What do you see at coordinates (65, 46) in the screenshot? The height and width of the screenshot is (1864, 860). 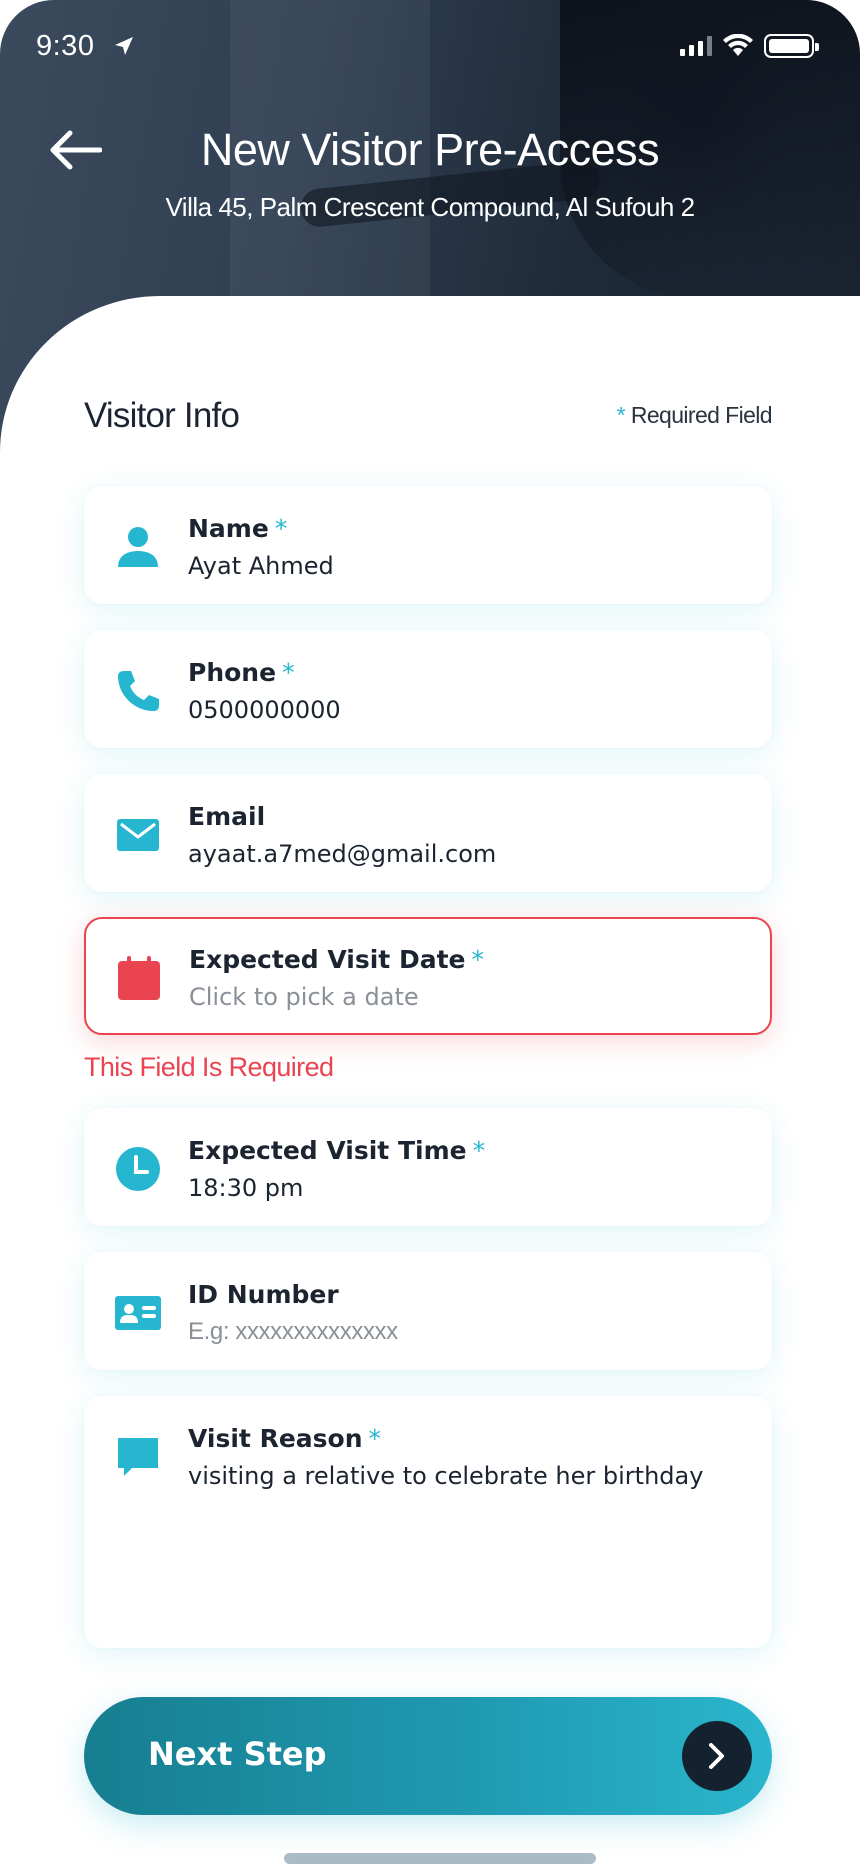 I see `status-time: 9:30` at bounding box center [65, 46].